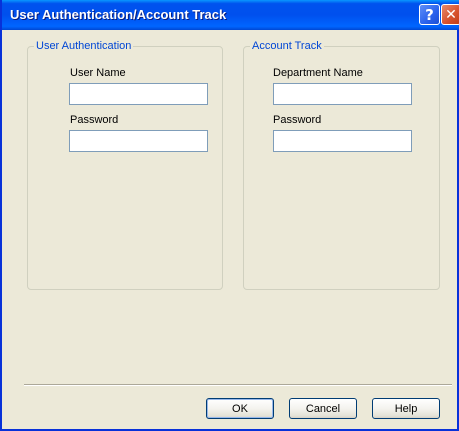 This screenshot has height=431, width=459. I want to click on user-authentication-legend: User Authentication, so click(84, 46).